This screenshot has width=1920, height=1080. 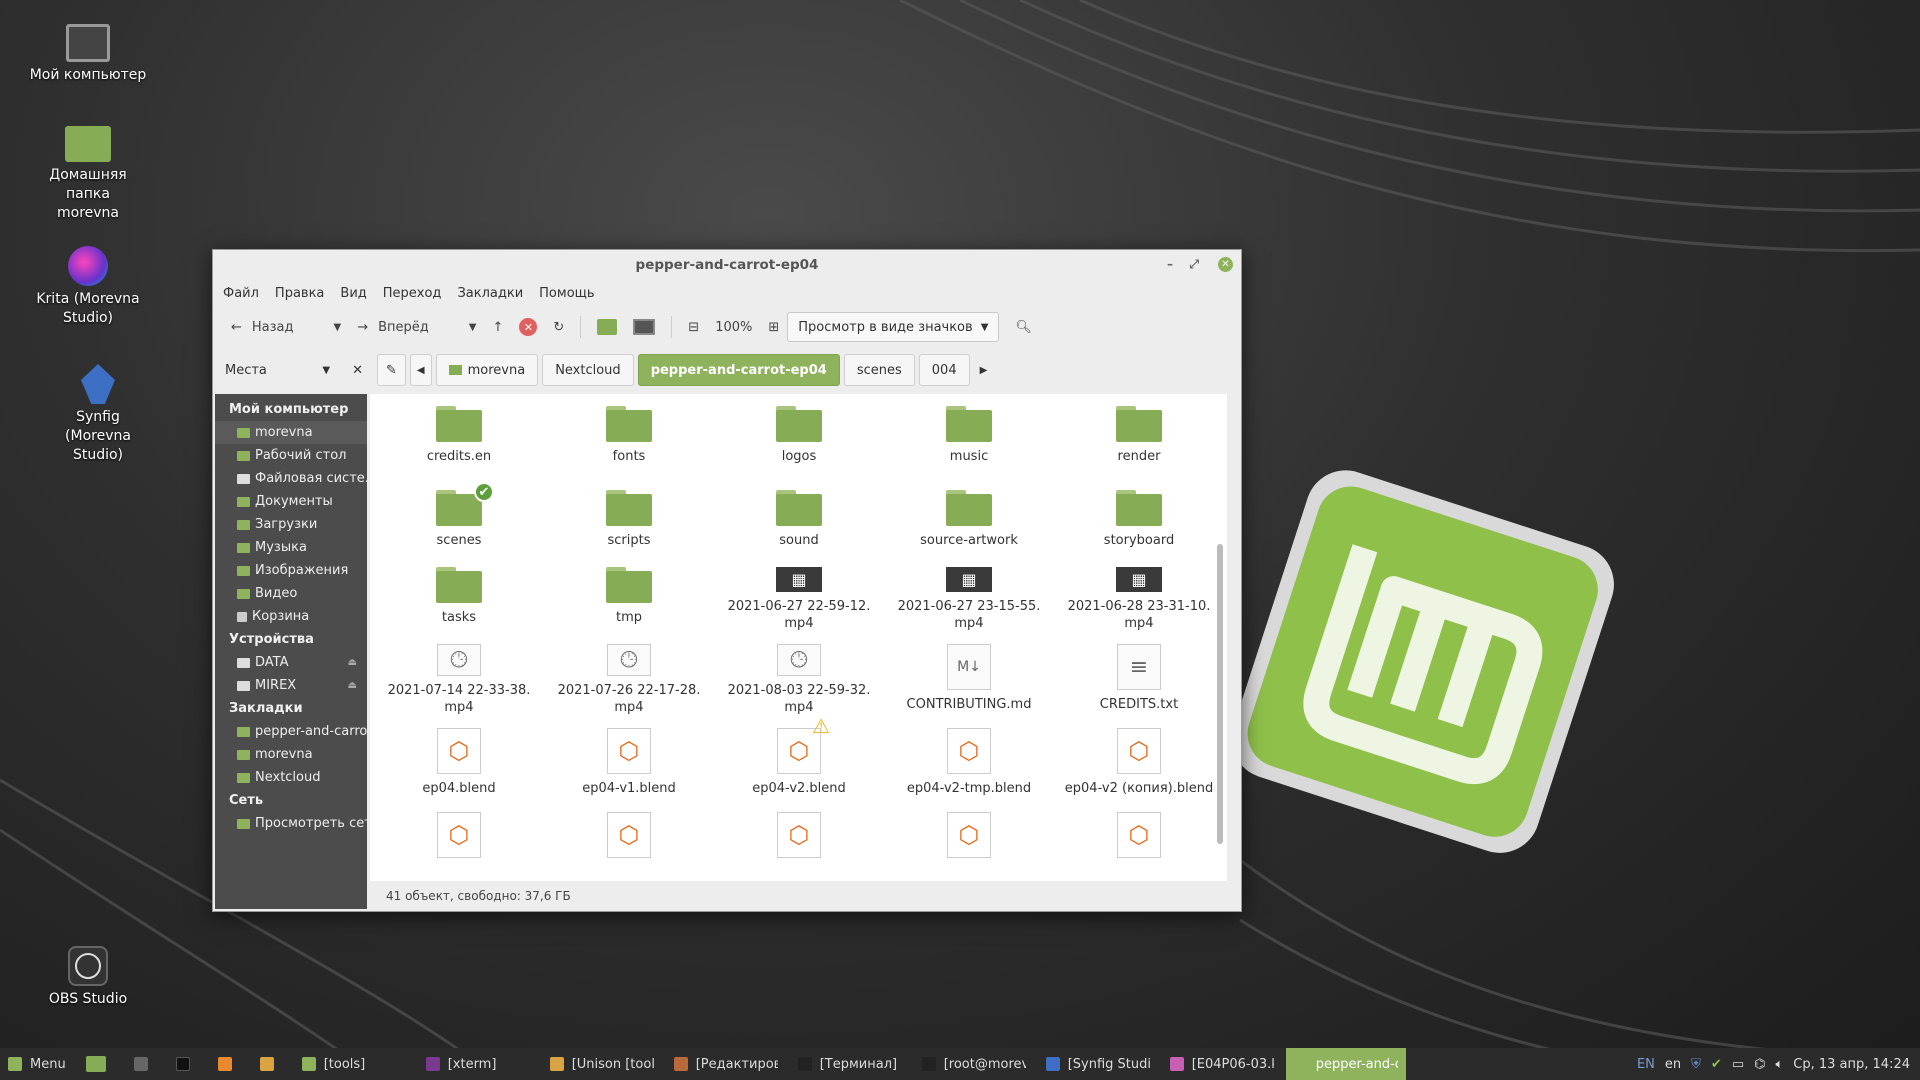 I want to click on breadcrumb-scenes: scenes, so click(x=879, y=370).